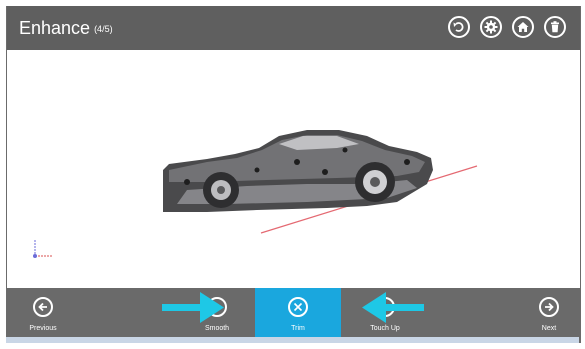 Image resolution: width=585 pixels, height=349 pixels. What do you see at coordinates (298, 328) in the screenshot?
I see `trim-label: Trim` at bounding box center [298, 328].